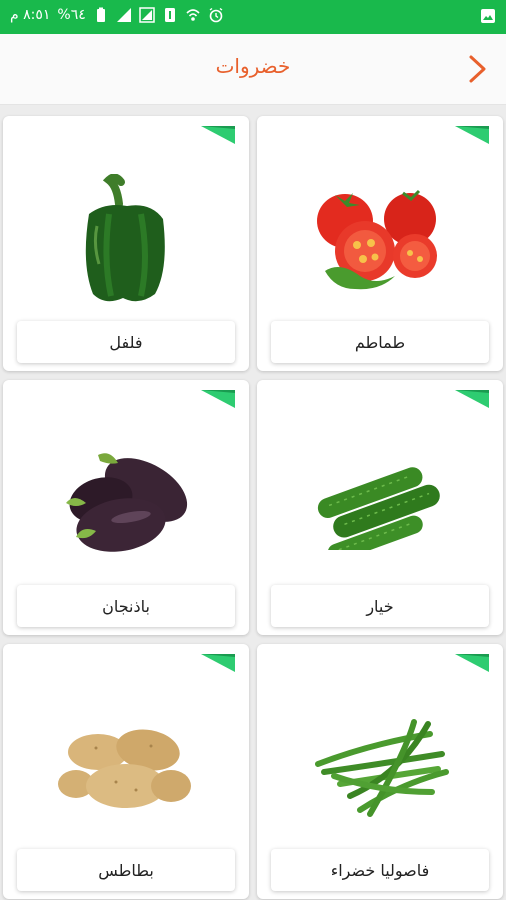  I want to click on product-name: فاصوليا خضراء, so click(380, 870).